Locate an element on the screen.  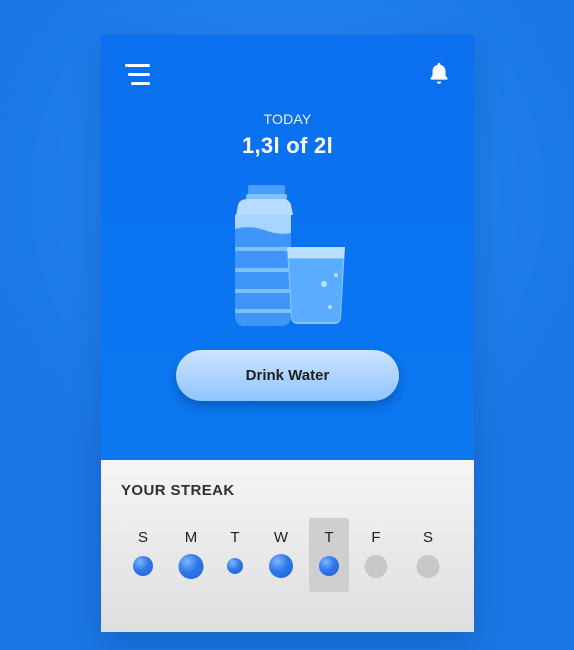
streak-day-6: S is located at coordinates (428, 555).